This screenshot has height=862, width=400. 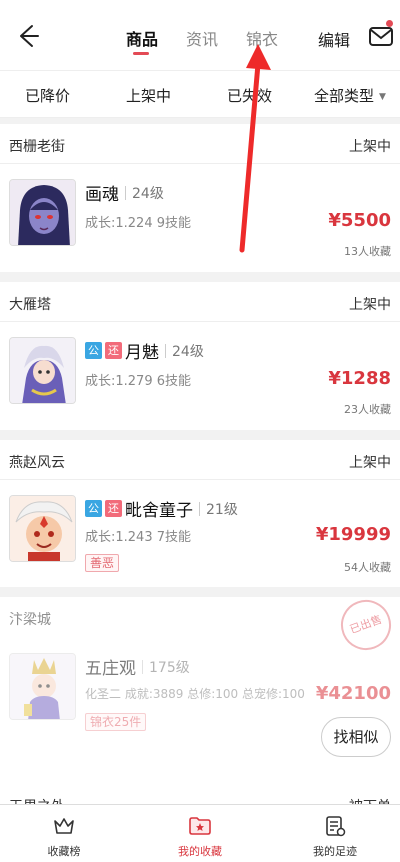 I want to click on folder-star-icon, so click(x=200, y=826).